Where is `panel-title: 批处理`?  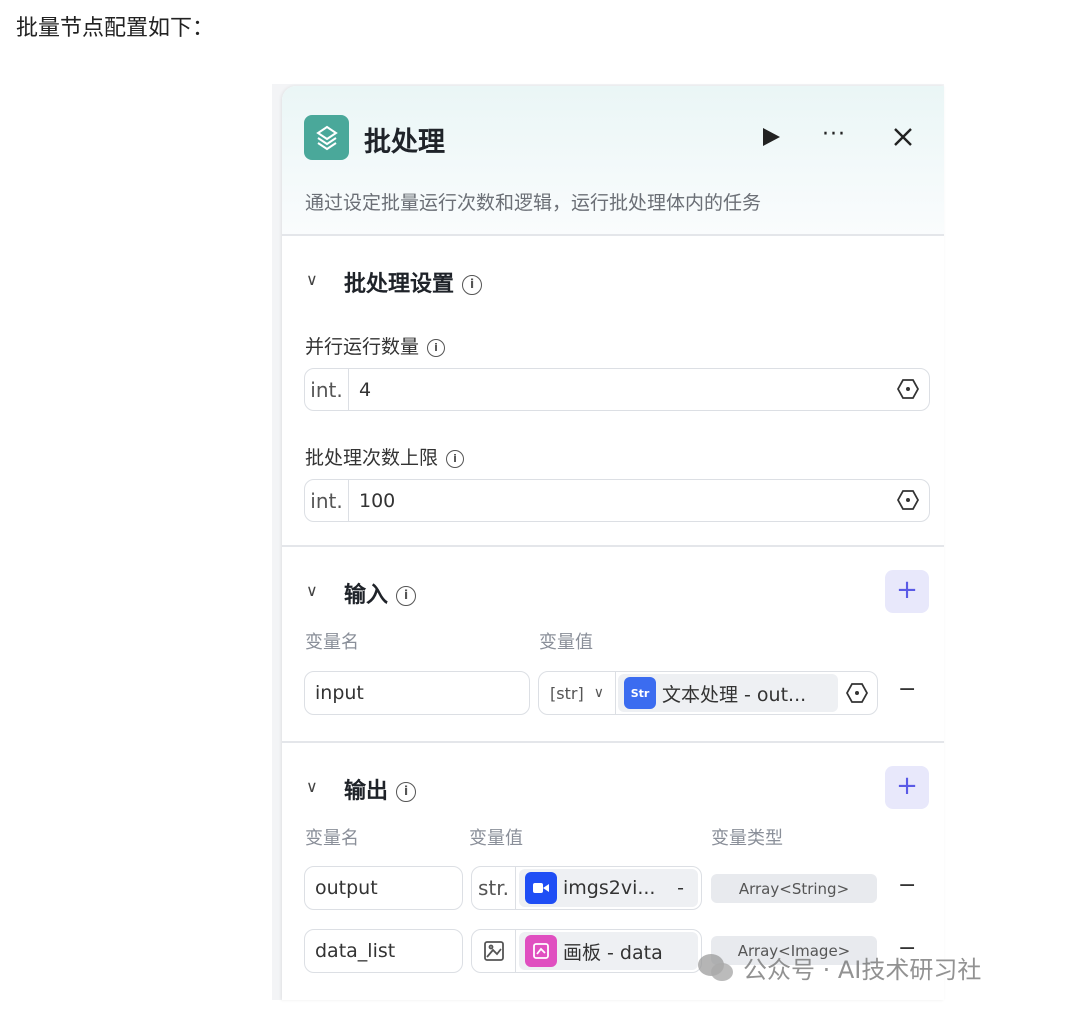
panel-title: 批处理 is located at coordinates (404, 142).